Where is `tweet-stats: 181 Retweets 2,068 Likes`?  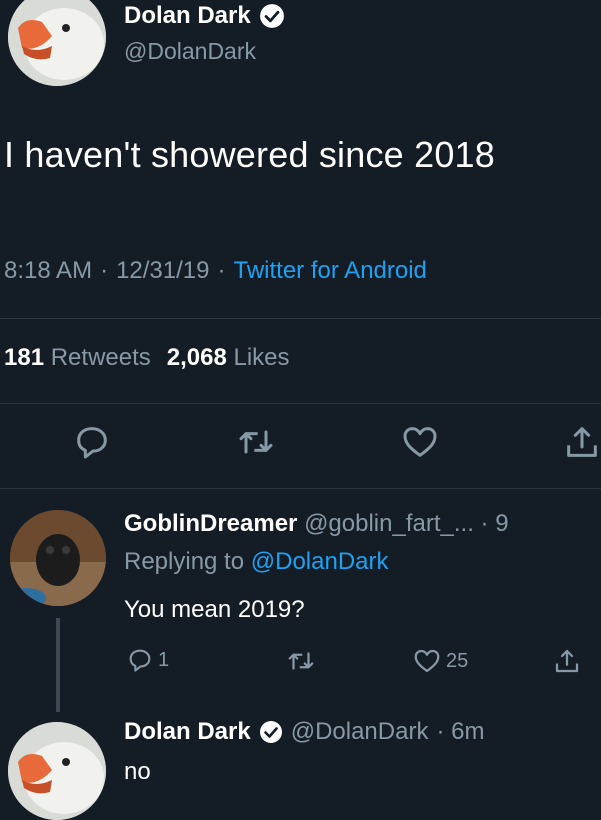 tweet-stats: 181 Retweets 2,068 Likes is located at coordinates (147, 358).